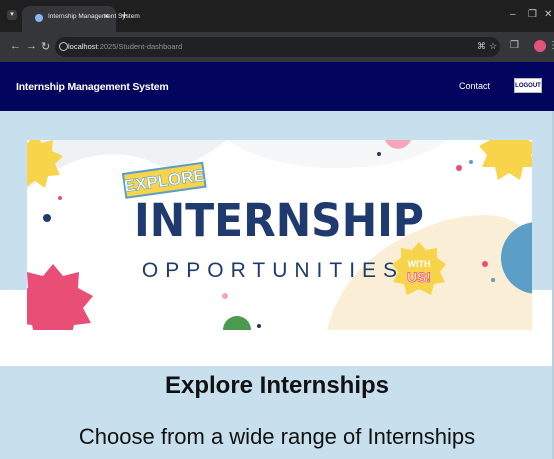 This screenshot has height=459, width=554. What do you see at coordinates (528, 85) in the screenshot?
I see `logout-button: LOGOUT` at bounding box center [528, 85].